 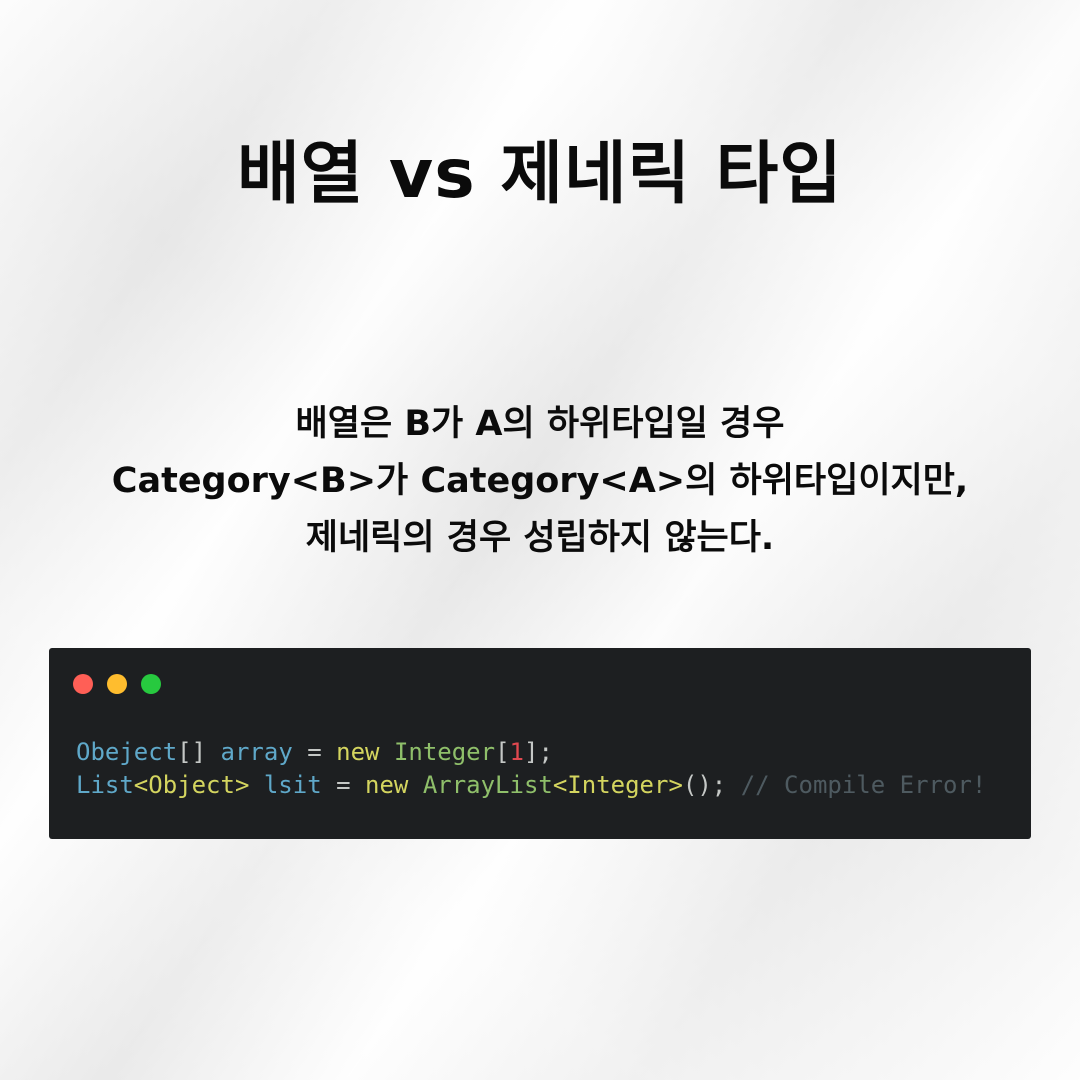 I want to click on minimize-dot-icon, so click(x=117, y=684).